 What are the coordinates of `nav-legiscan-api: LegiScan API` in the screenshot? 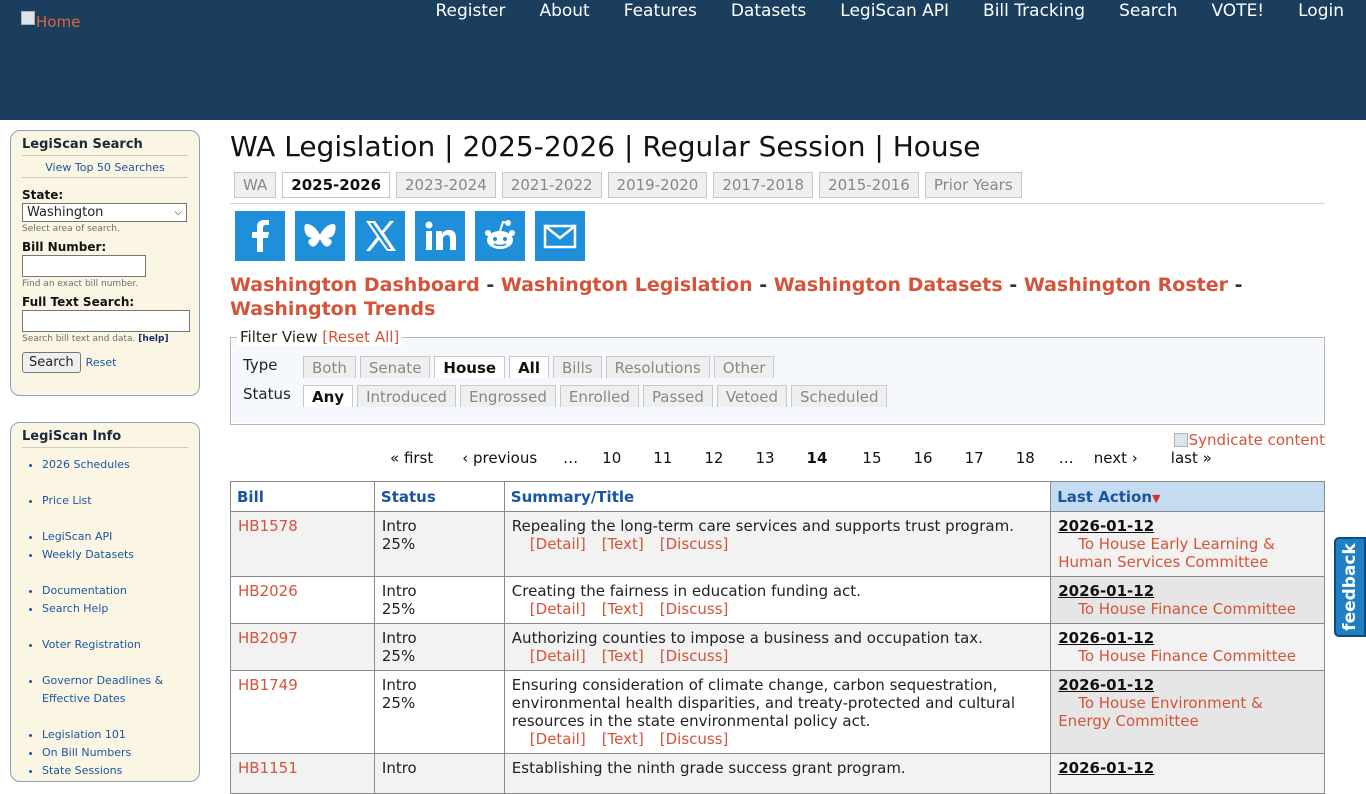 It's located at (894, 11).